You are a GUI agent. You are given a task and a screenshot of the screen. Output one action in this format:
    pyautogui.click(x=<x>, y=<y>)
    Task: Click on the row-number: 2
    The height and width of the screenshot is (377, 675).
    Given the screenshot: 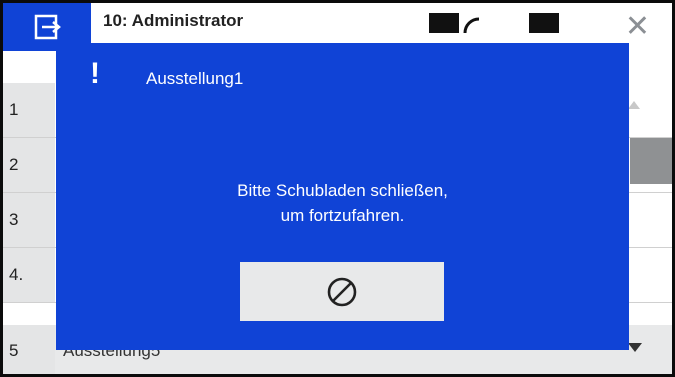 What is the action you would take?
    pyautogui.click(x=29, y=165)
    